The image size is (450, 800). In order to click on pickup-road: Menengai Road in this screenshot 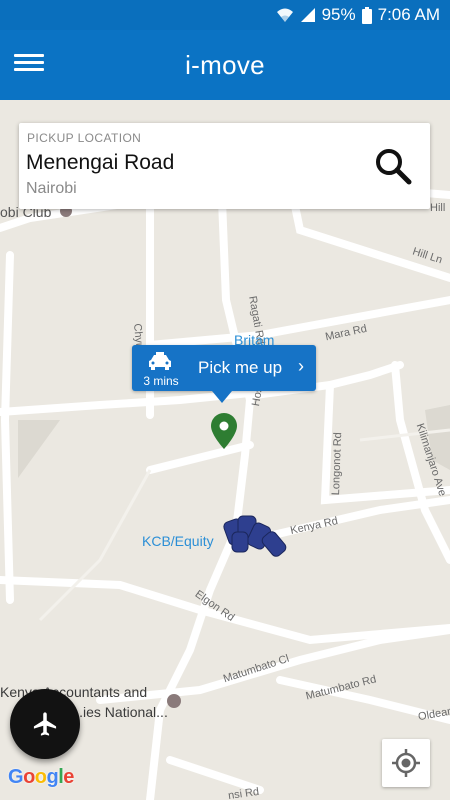, I will do `click(100, 162)`.